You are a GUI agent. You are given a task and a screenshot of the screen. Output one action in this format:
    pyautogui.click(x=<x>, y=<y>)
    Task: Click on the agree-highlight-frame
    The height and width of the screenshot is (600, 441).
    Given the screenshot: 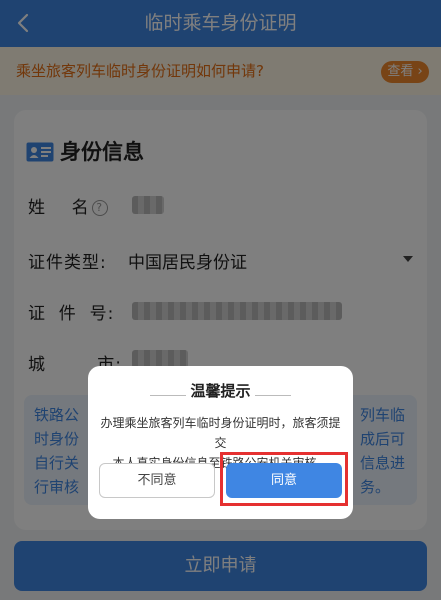 What is the action you would take?
    pyautogui.click(x=284, y=479)
    